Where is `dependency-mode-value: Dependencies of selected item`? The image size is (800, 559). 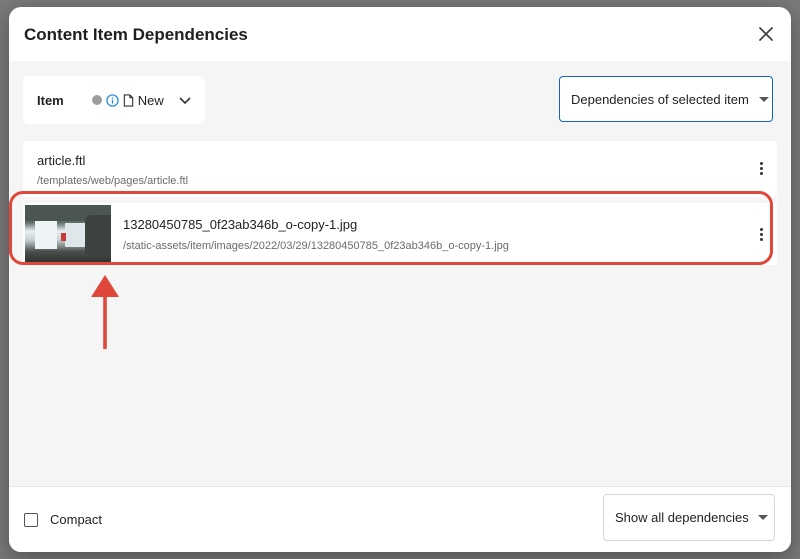
dependency-mode-value: Dependencies of selected item is located at coordinates (660, 99).